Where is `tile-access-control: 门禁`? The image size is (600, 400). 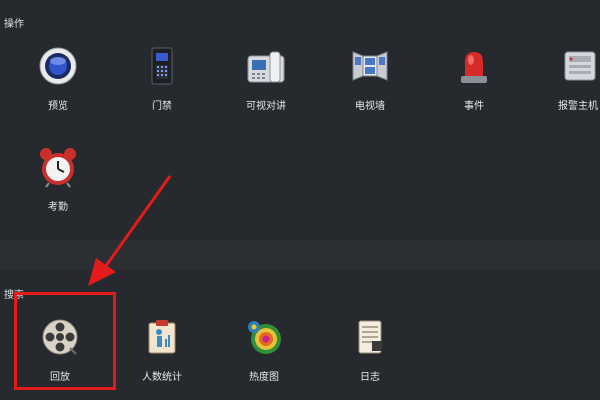 tile-access-control: 门禁 is located at coordinates (162, 82).